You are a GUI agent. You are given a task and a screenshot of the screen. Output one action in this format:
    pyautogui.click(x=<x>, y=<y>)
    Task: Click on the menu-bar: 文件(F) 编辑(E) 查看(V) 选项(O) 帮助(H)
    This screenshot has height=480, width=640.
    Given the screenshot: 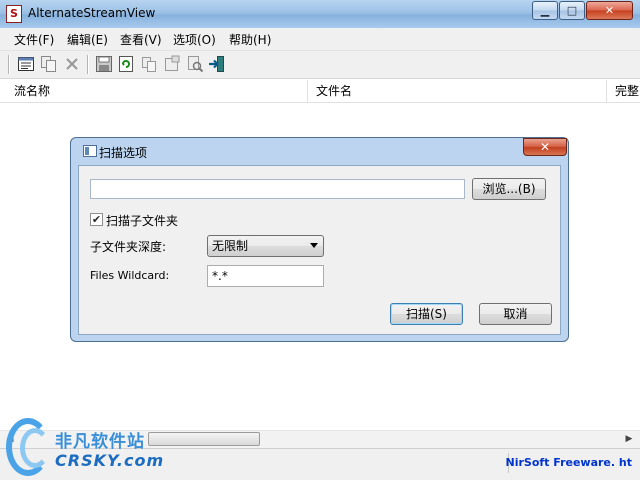 What is the action you would take?
    pyautogui.click(x=320, y=39)
    